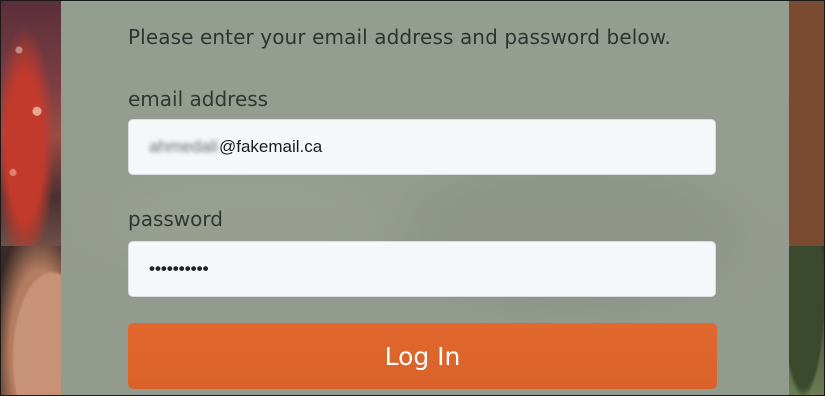 The height and width of the screenshot is (396, 825). Describe the element at coordinates (271, 146) in the screenshot. I see `email-domain: @fakemail.ca` at that location.